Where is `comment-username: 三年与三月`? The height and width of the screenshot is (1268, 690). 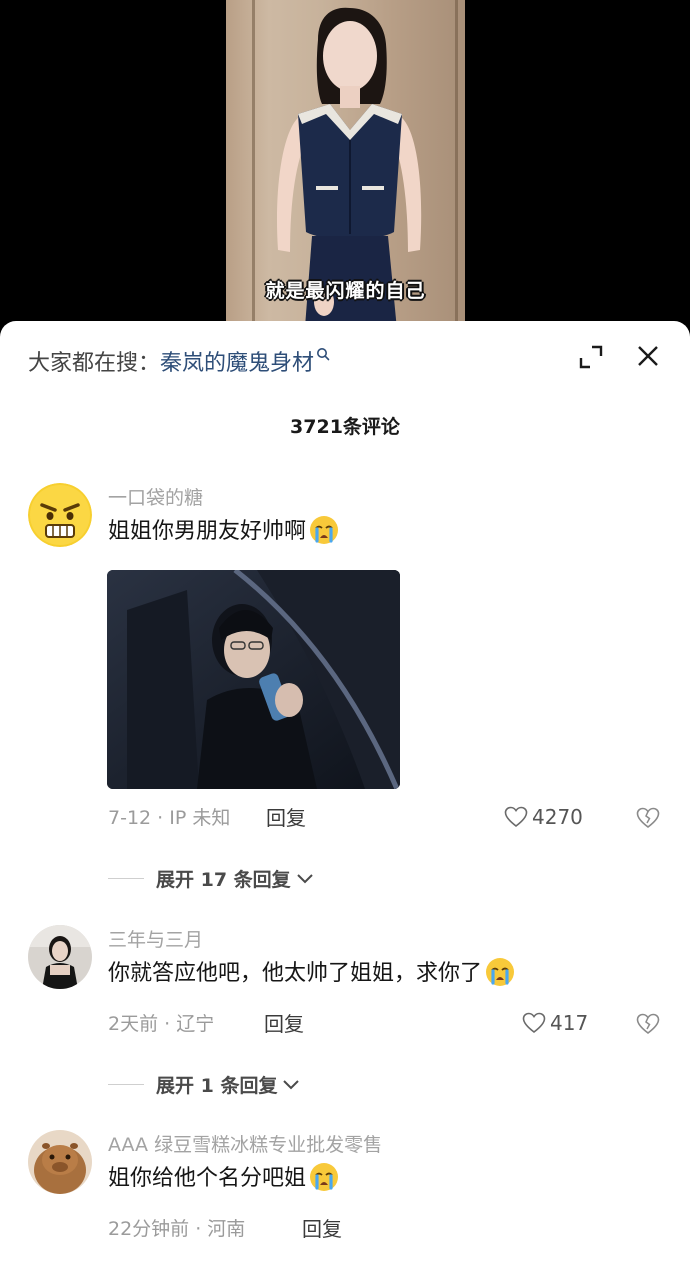
comment-username: 三年与三月 is located at coordinates (155, 938).